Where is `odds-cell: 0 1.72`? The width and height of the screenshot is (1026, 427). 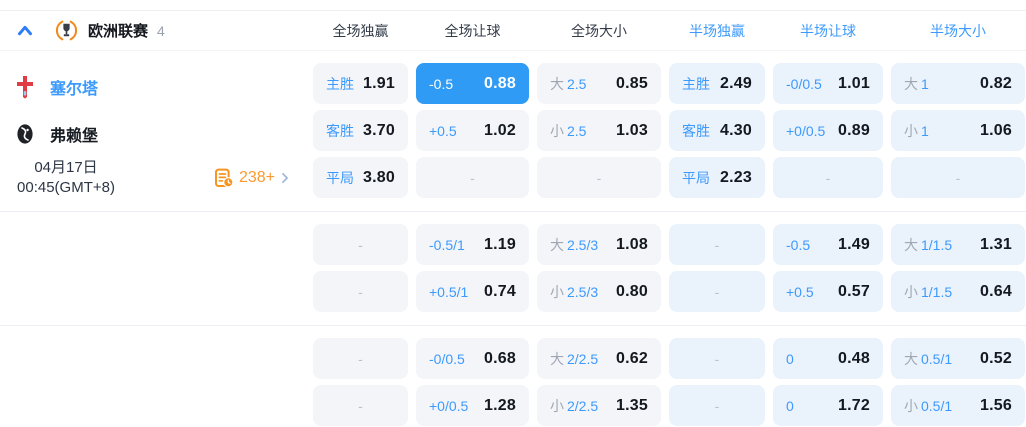 odds-cell: 0 1.72 is located at coordinates (828, 405).